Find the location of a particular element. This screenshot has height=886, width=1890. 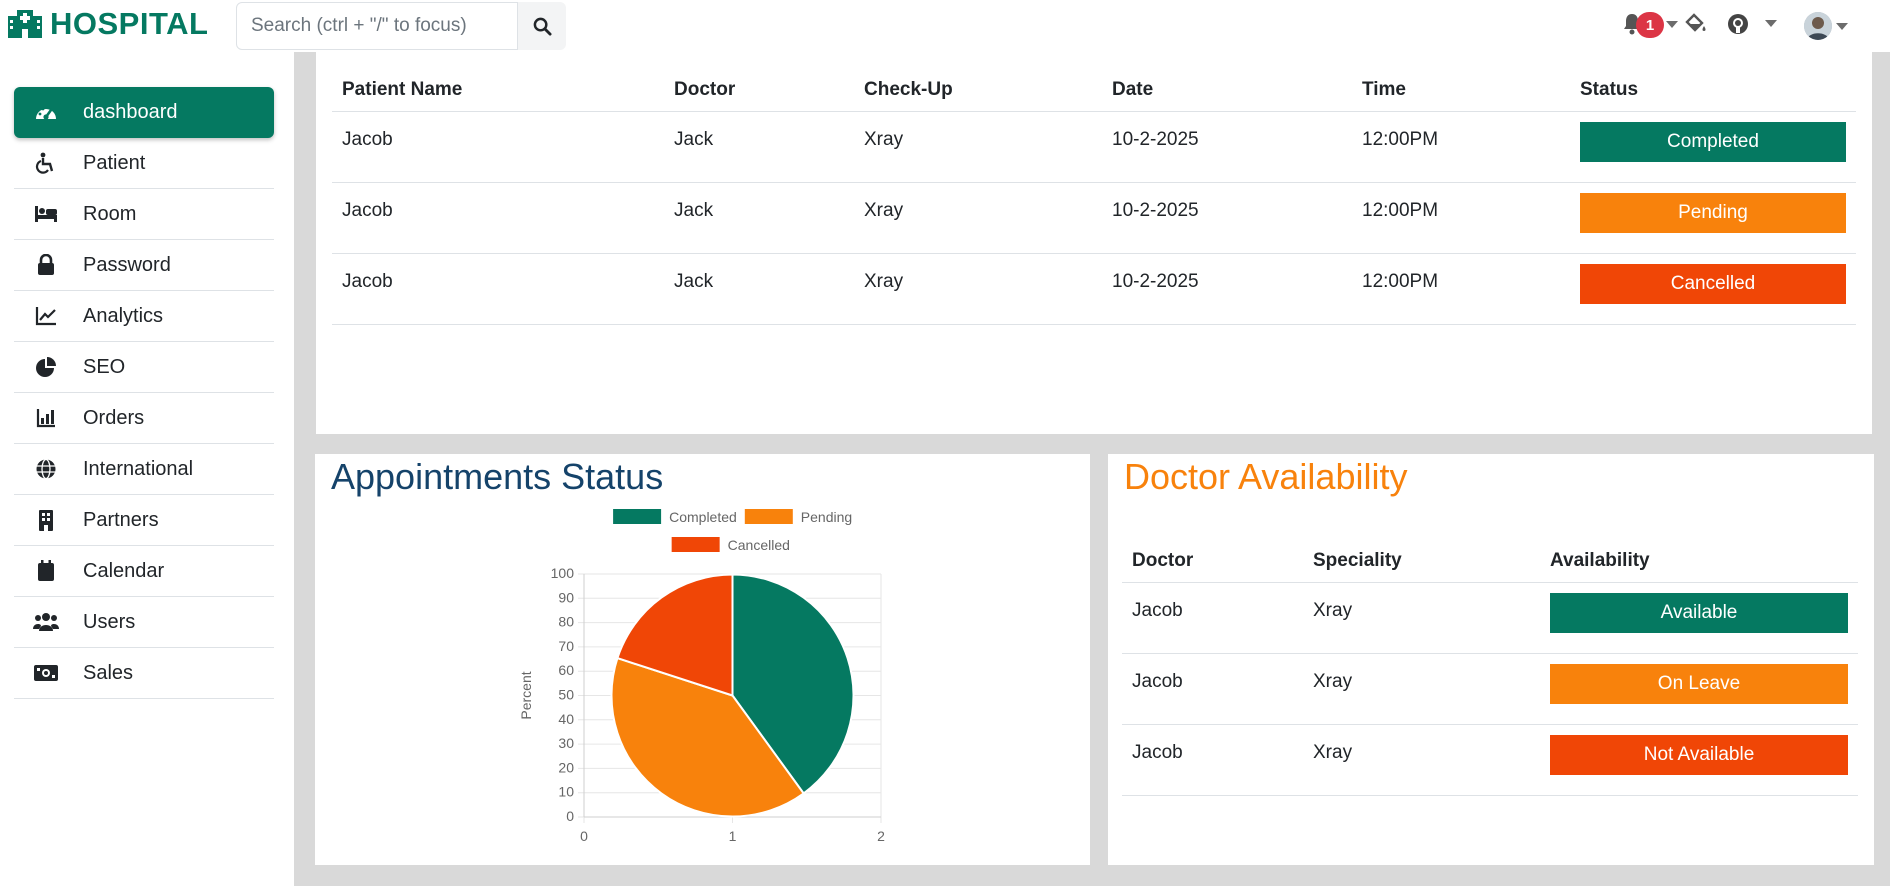

github-icon is located at coordinates (1738, 24).